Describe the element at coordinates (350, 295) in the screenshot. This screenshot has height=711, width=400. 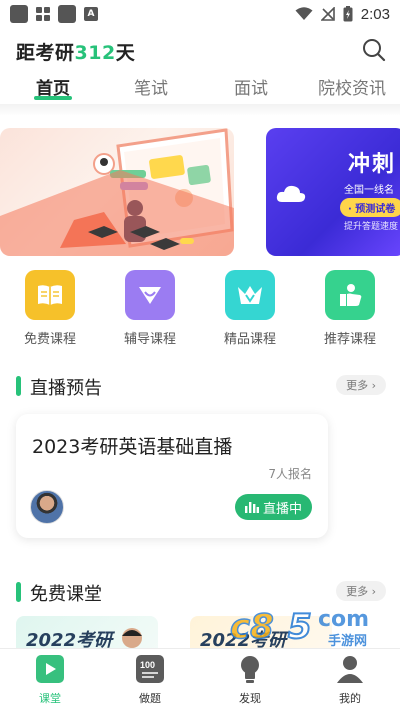
I see `thumbs-up-icon` at that location.